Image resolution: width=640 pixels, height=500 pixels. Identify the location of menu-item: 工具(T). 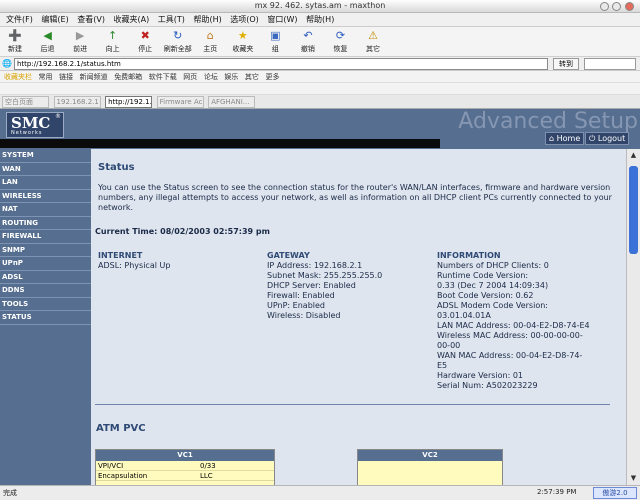
(171, 19).